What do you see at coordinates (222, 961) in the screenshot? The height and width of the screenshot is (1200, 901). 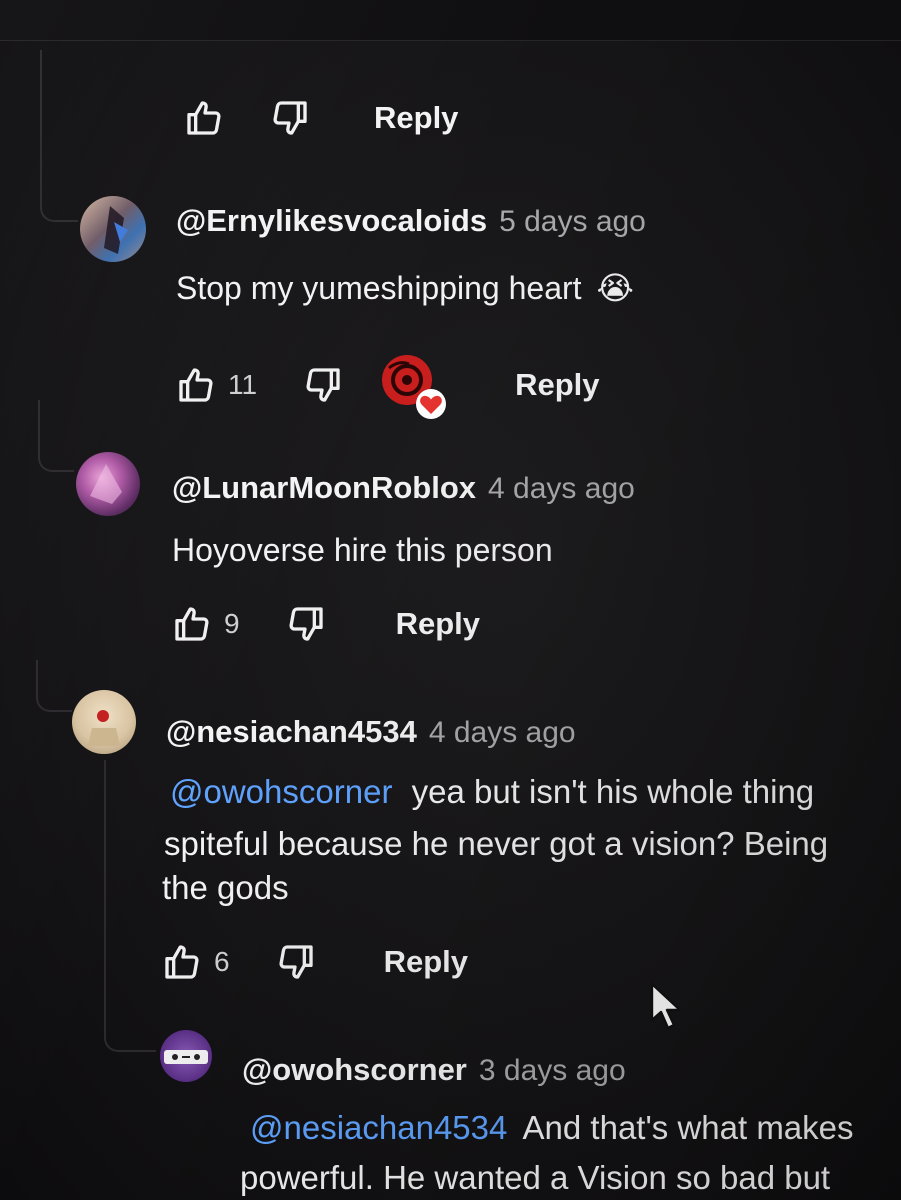 I see `like-count: 6` at bounding box center [222, 961].